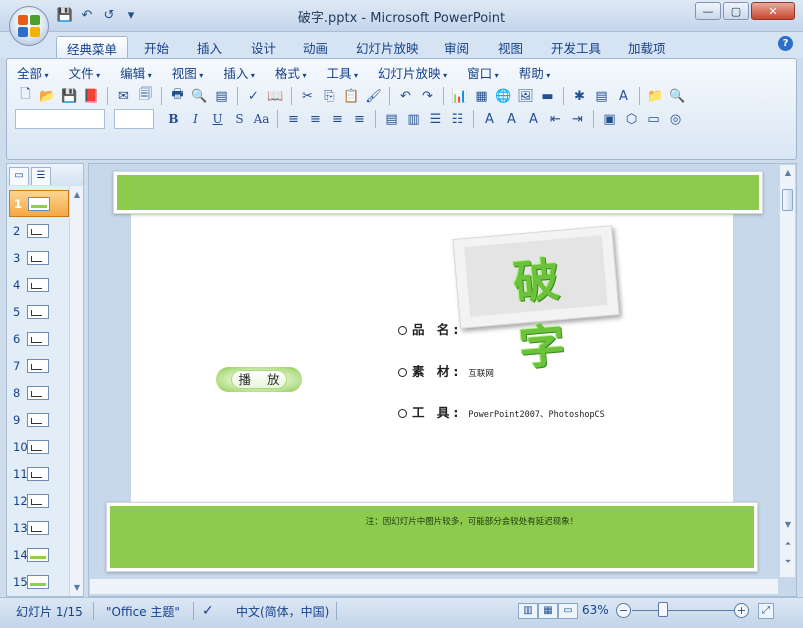  I want to click on textbox-icon: A, so click(623, 96).